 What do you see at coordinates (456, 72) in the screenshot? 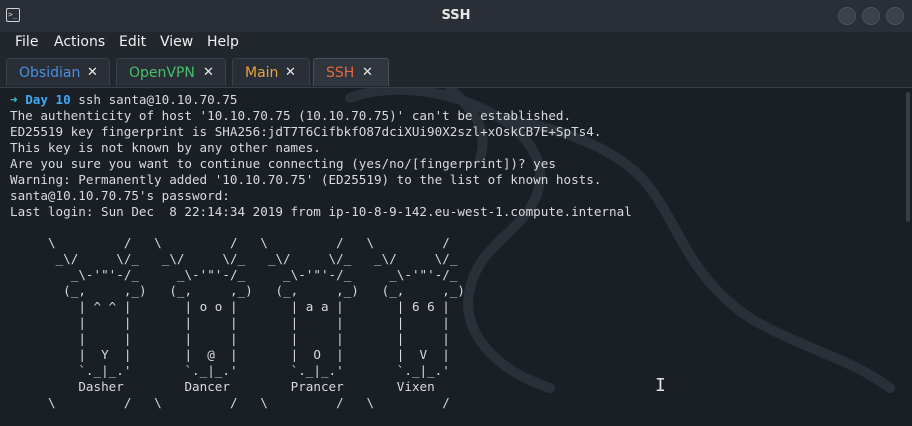
I see `tab-bar: Obsidian ✕ OpenVPN ✕ Main ✕ SSH ✕` at bounding box center [456, 72].